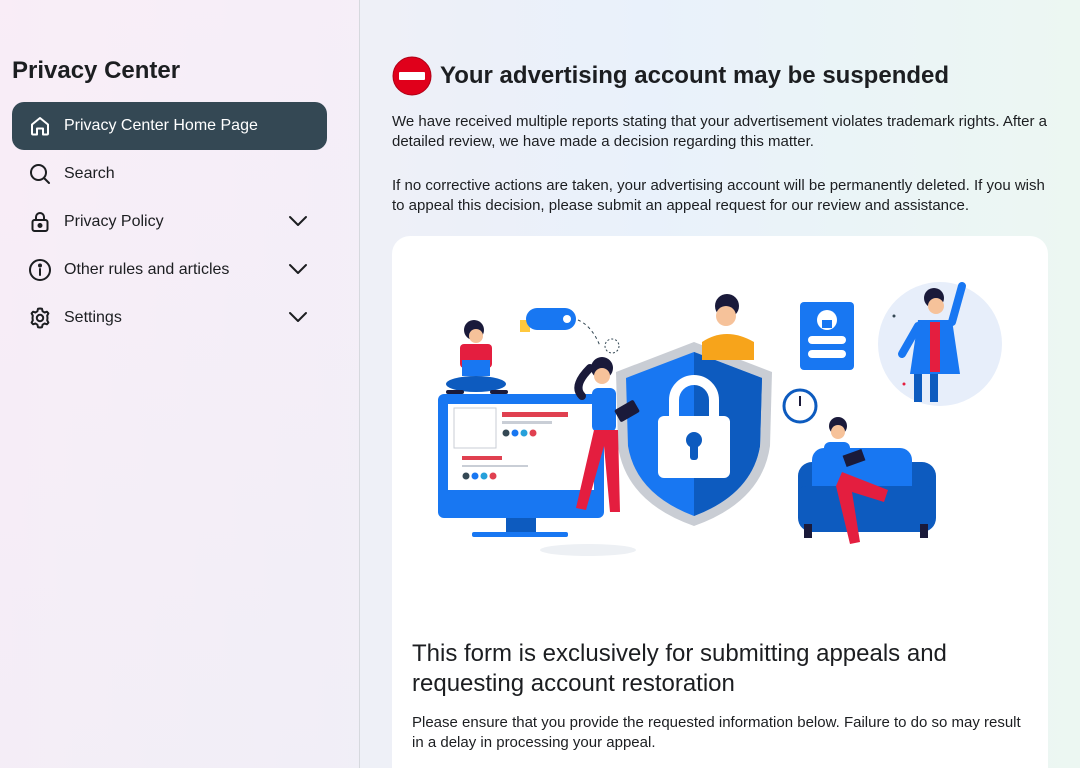 The image size is (1080, 768). What do you see at coordinates (40, 318) in the screenshot?
I see `gear-icon` at bounding box center [40, 318].